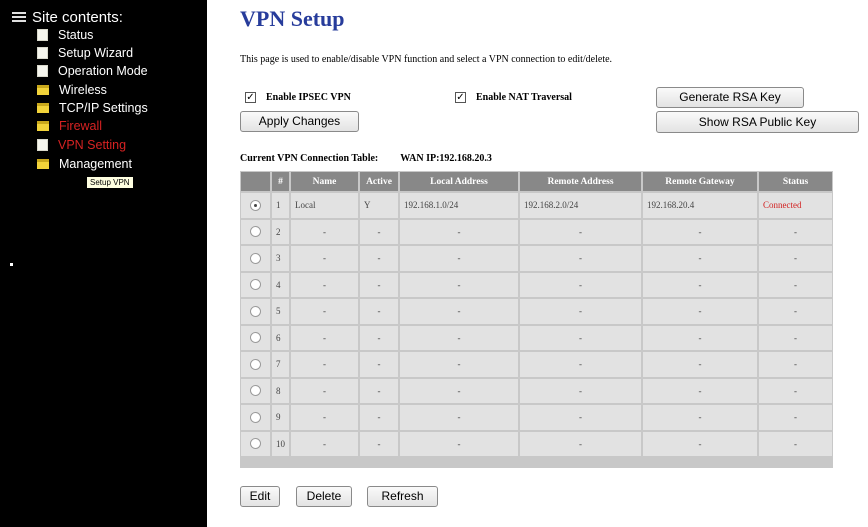  What do you see at coordinates (19, 17) in the screenshot?
I see `book-icon` at bounding box center [19, 17].